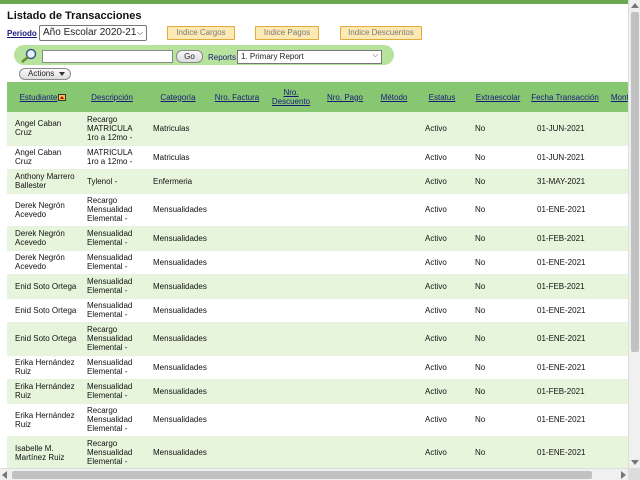 Image resolution: width=640 pixels, height=480 pixels. Describe the element at coordinates (112, 181) in the screenshot. I see `cell-descripcion: Tylenol -` at that location.